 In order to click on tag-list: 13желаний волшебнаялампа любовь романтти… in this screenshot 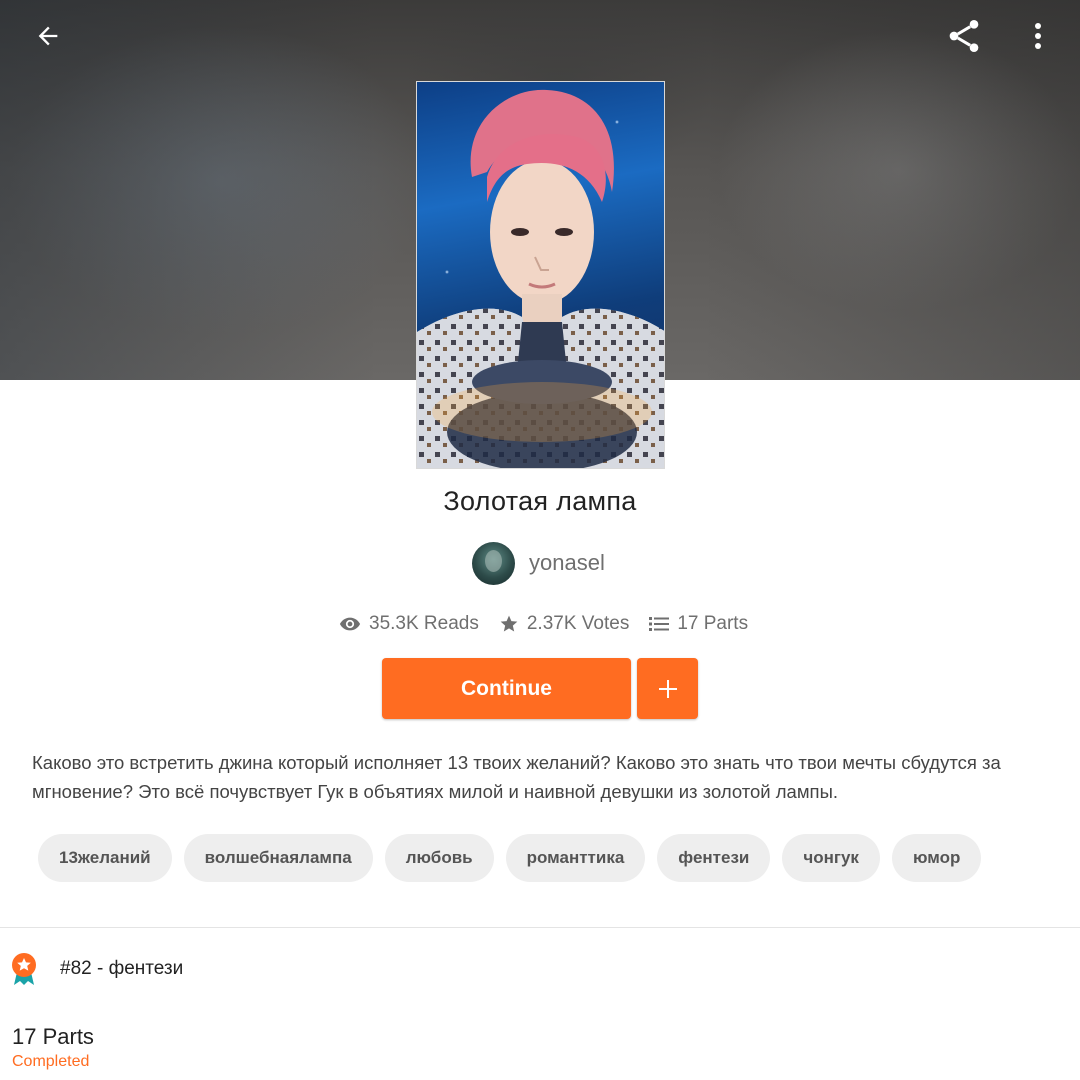, I will do `click(510, 858)`.